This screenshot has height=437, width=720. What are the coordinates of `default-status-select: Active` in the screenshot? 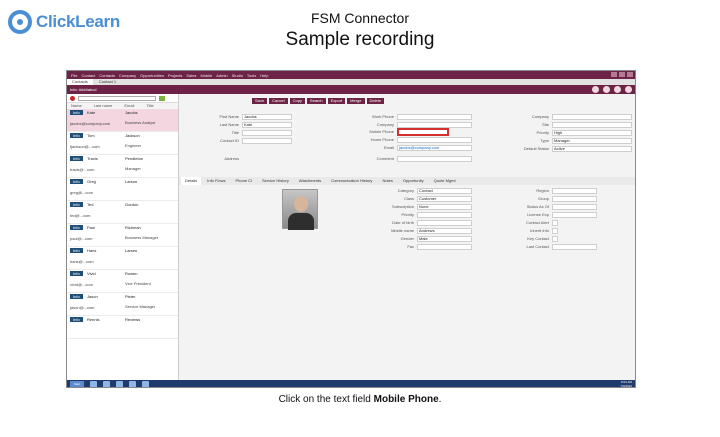 It's located at (592, 148).